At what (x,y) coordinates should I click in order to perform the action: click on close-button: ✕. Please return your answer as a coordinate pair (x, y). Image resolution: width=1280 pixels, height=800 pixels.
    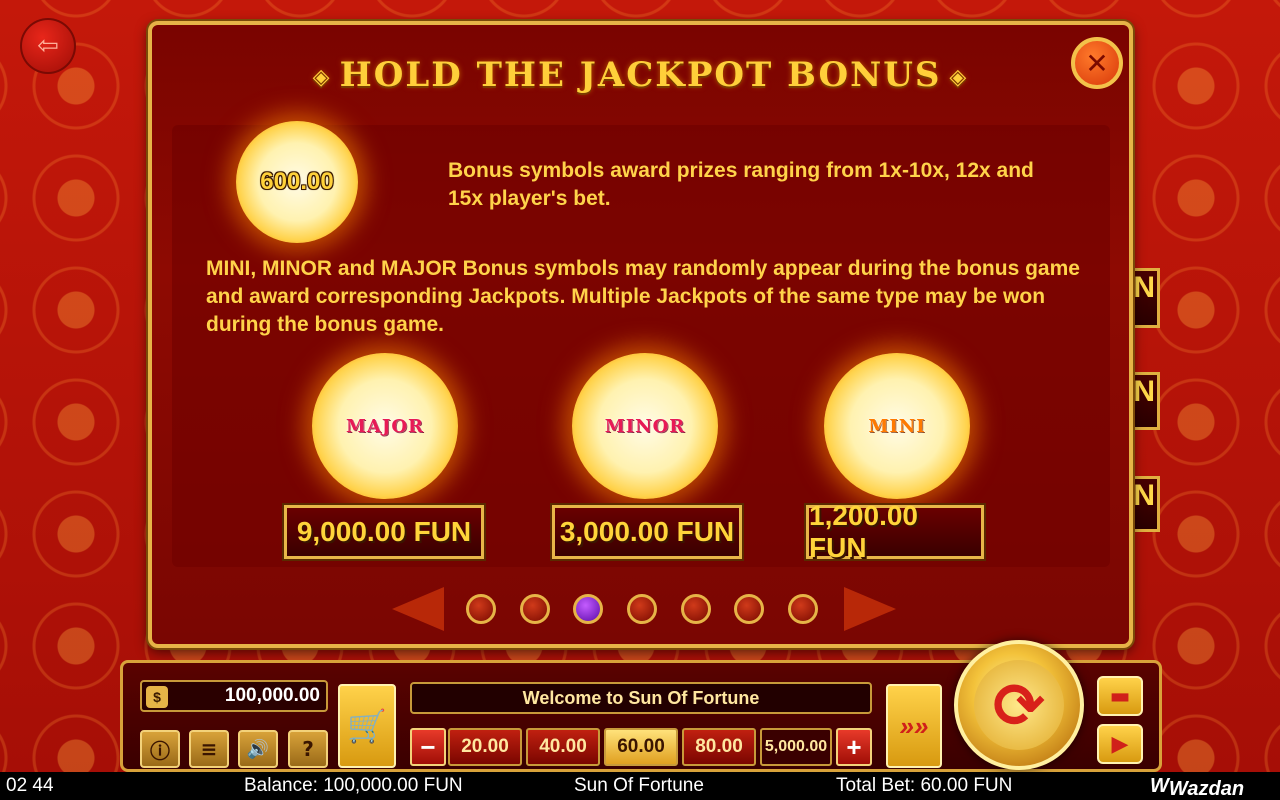
    Looking at the image, I should click on (1097, 63).